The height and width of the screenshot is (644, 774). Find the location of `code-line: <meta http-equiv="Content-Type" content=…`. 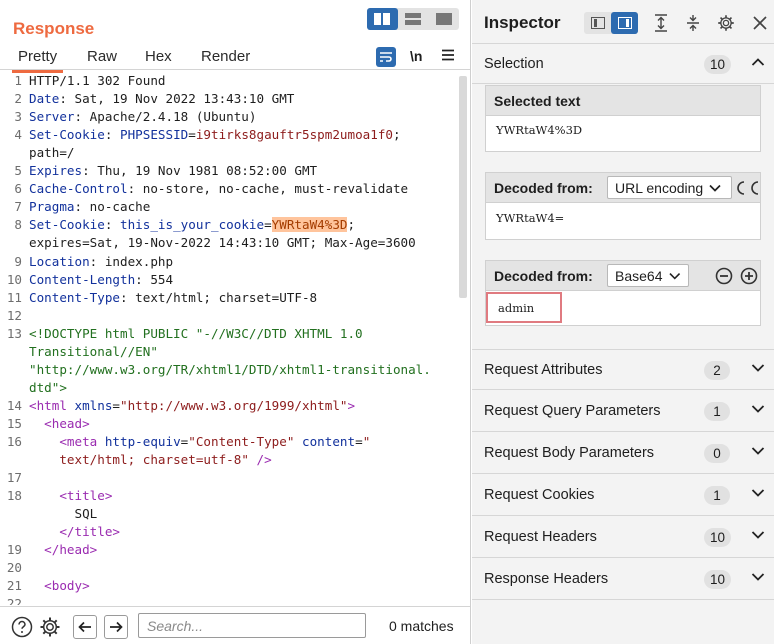

code-line: <meta http-equiv="Content-Type" content=… is located at coordinates (199, 441).